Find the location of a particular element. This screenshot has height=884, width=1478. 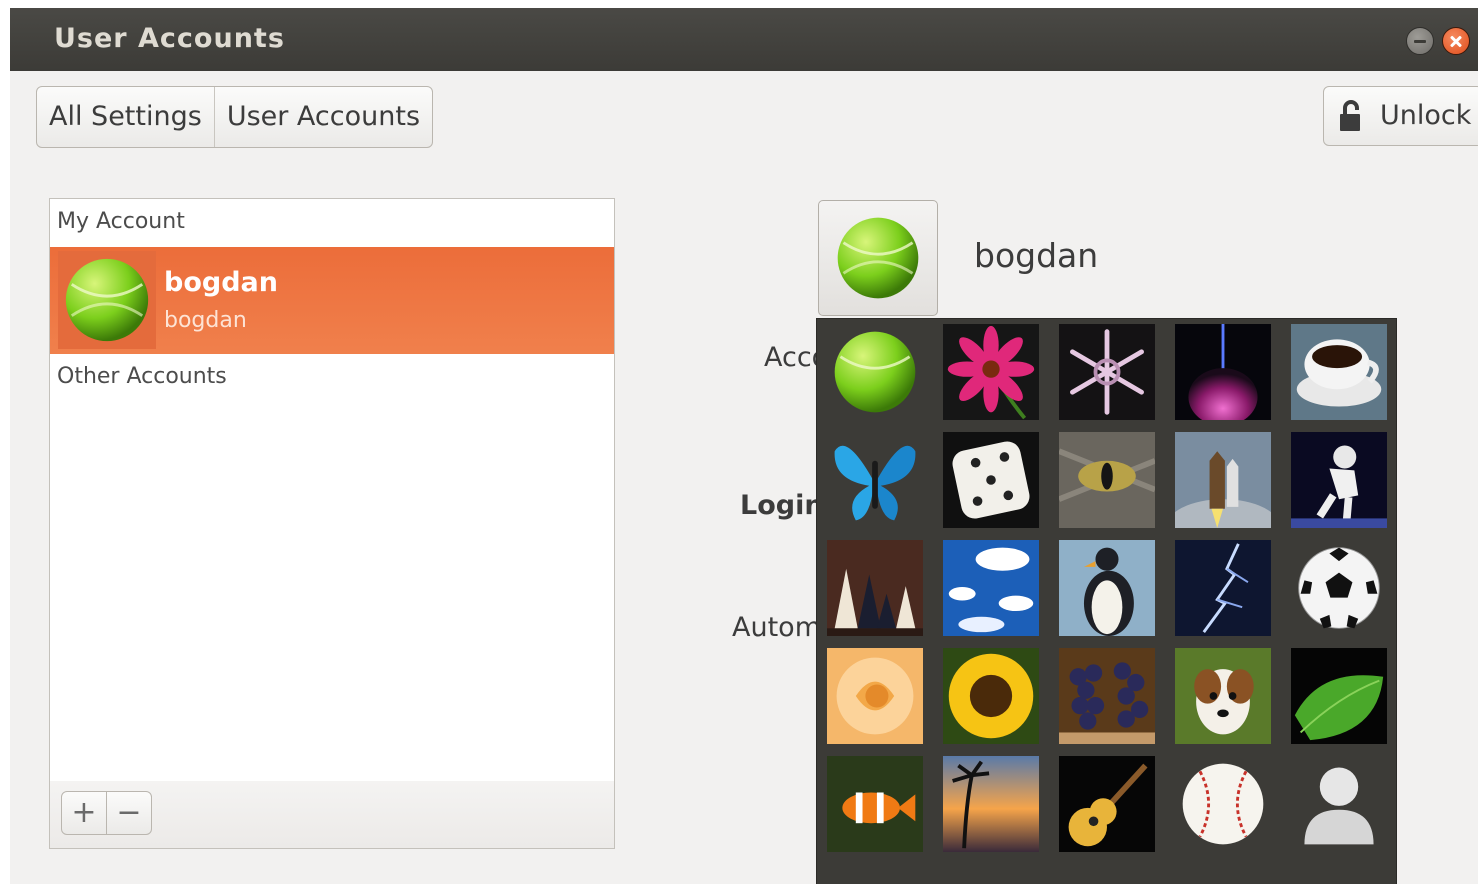

my-account-header: My Account is located at coordinates (121, 221).